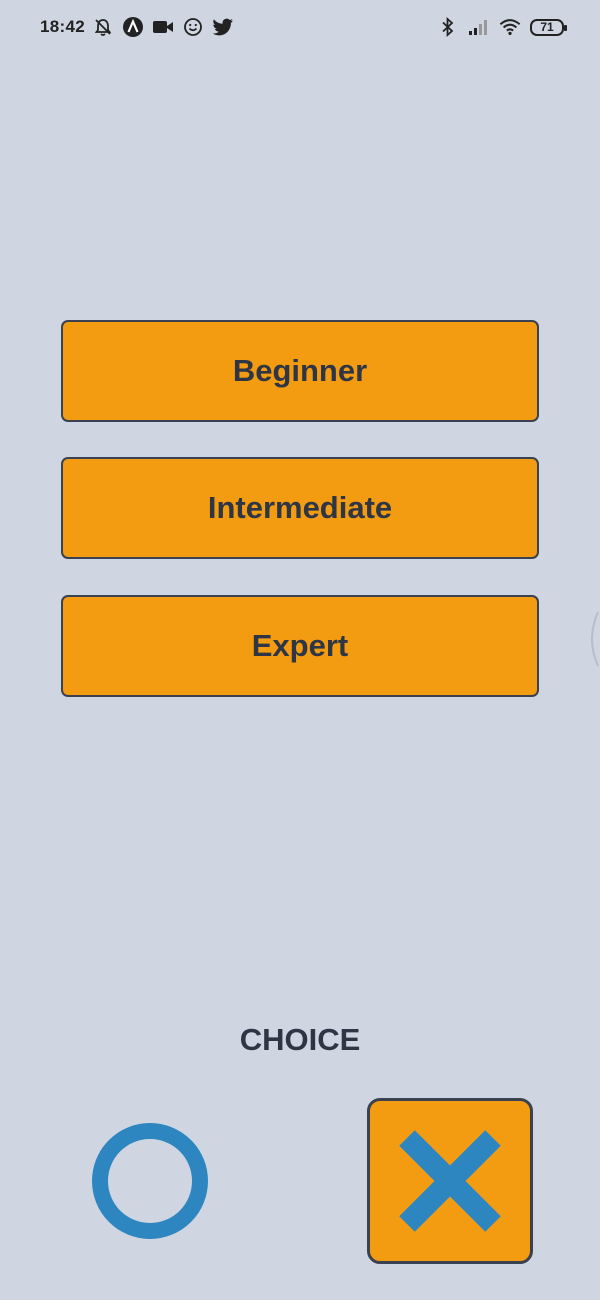 This screenshot has width=600, height=1300. I want to click on expert-button: Expert, so click(300, 646).